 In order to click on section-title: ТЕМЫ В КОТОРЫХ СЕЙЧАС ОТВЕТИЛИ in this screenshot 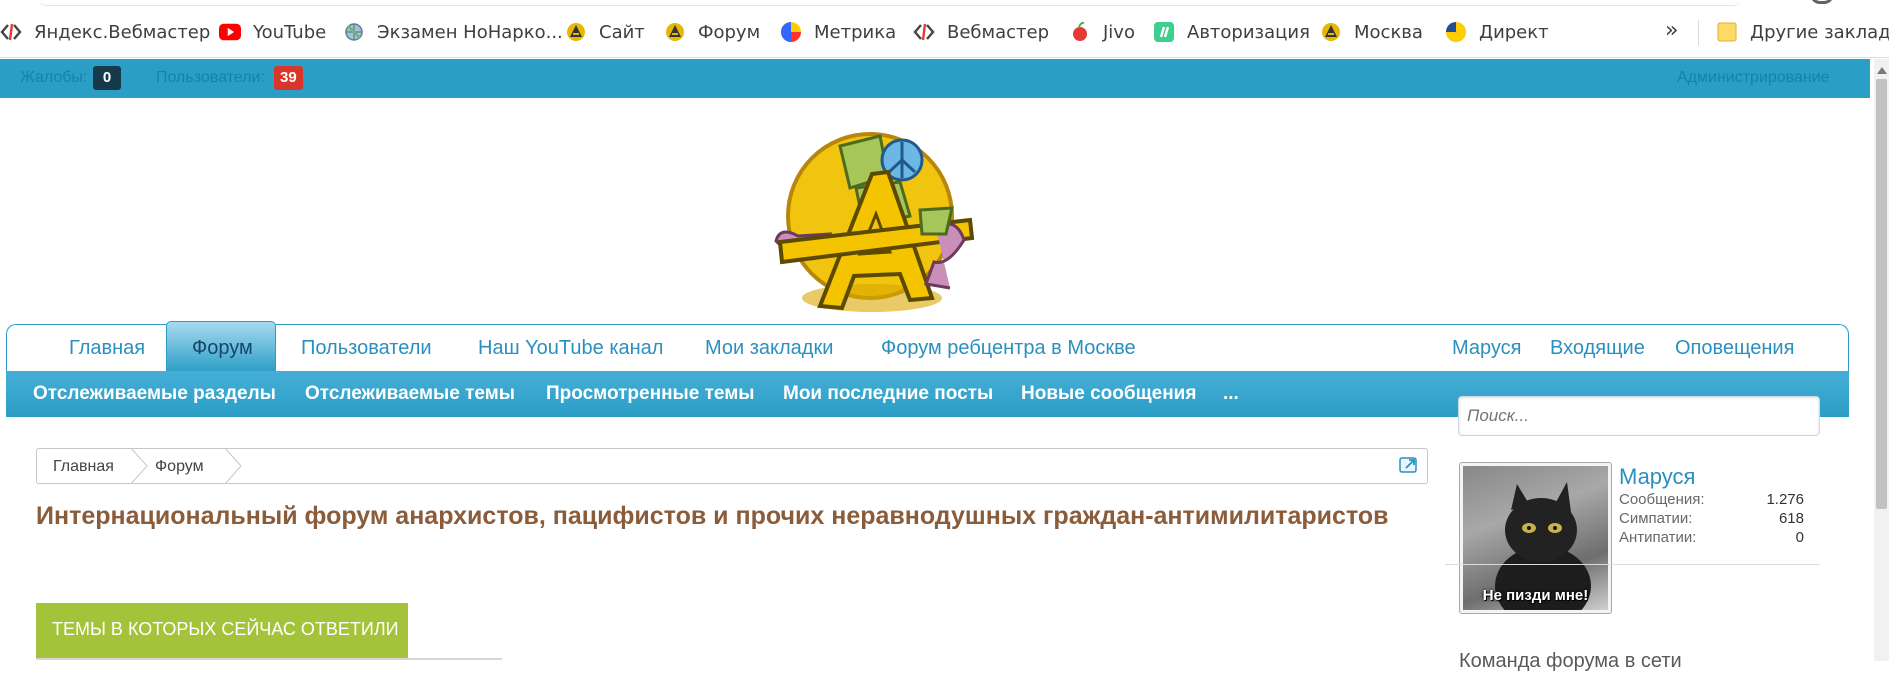, I will do `click(225, 629)`.